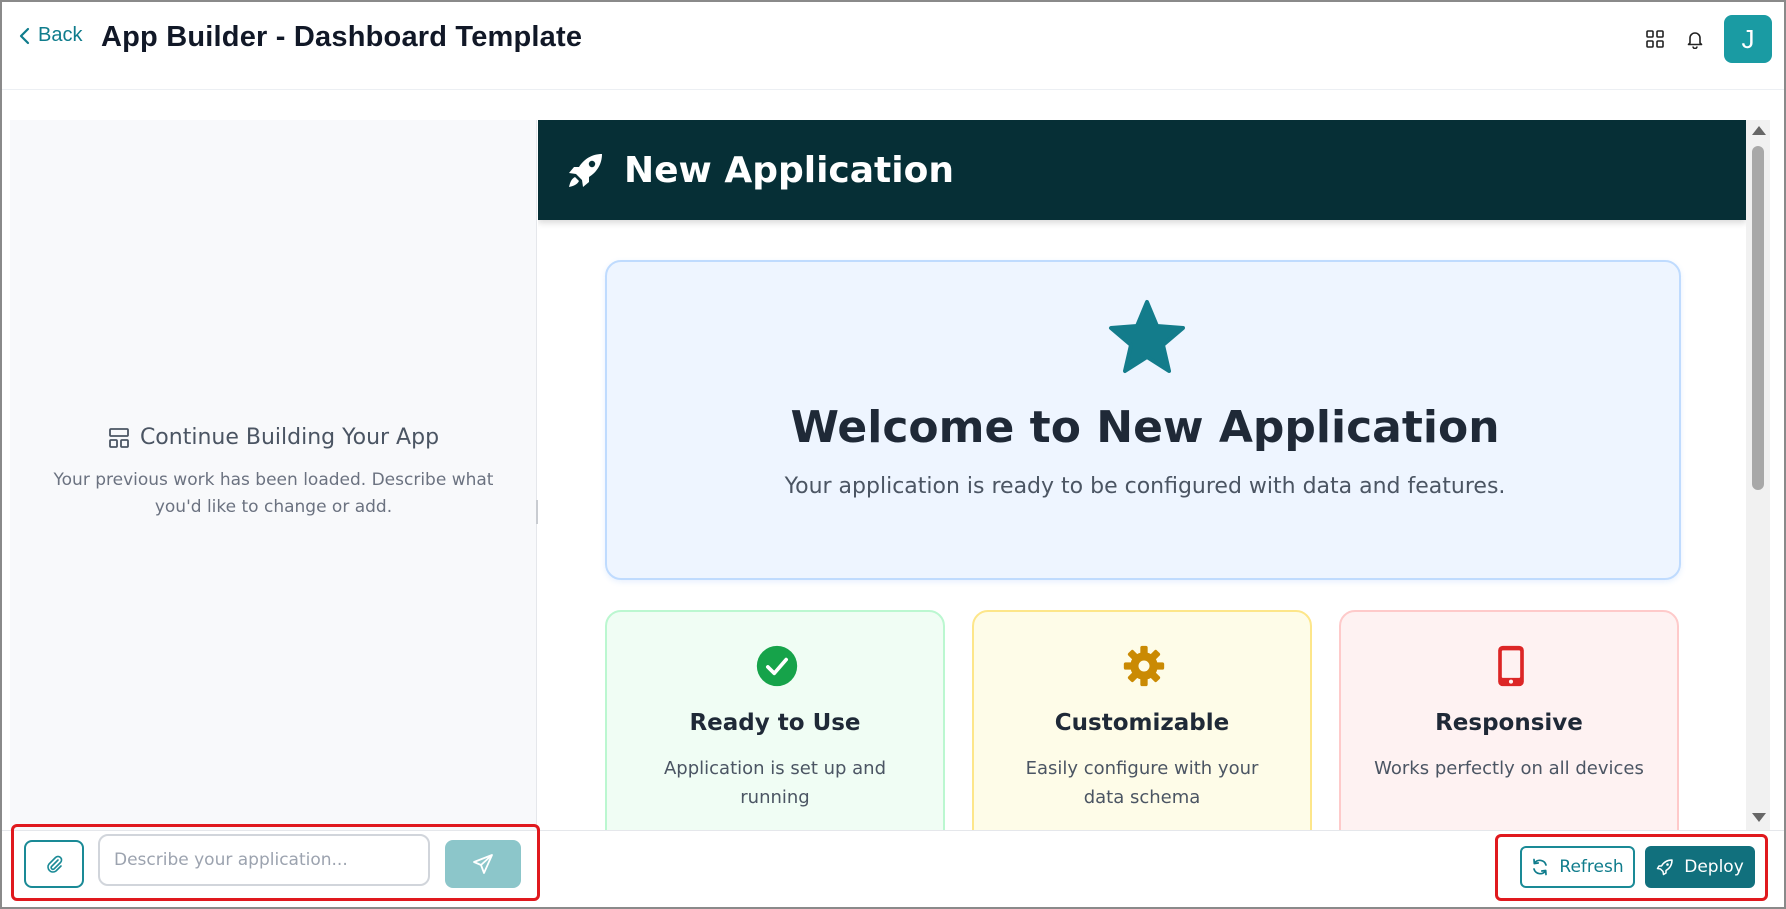 The height and width of the screenshot is (909, 1786). What do you see at coordinates (24, 35) in the screenshot?
I see `chevron-left-icon` at bounding box center [24, 35].